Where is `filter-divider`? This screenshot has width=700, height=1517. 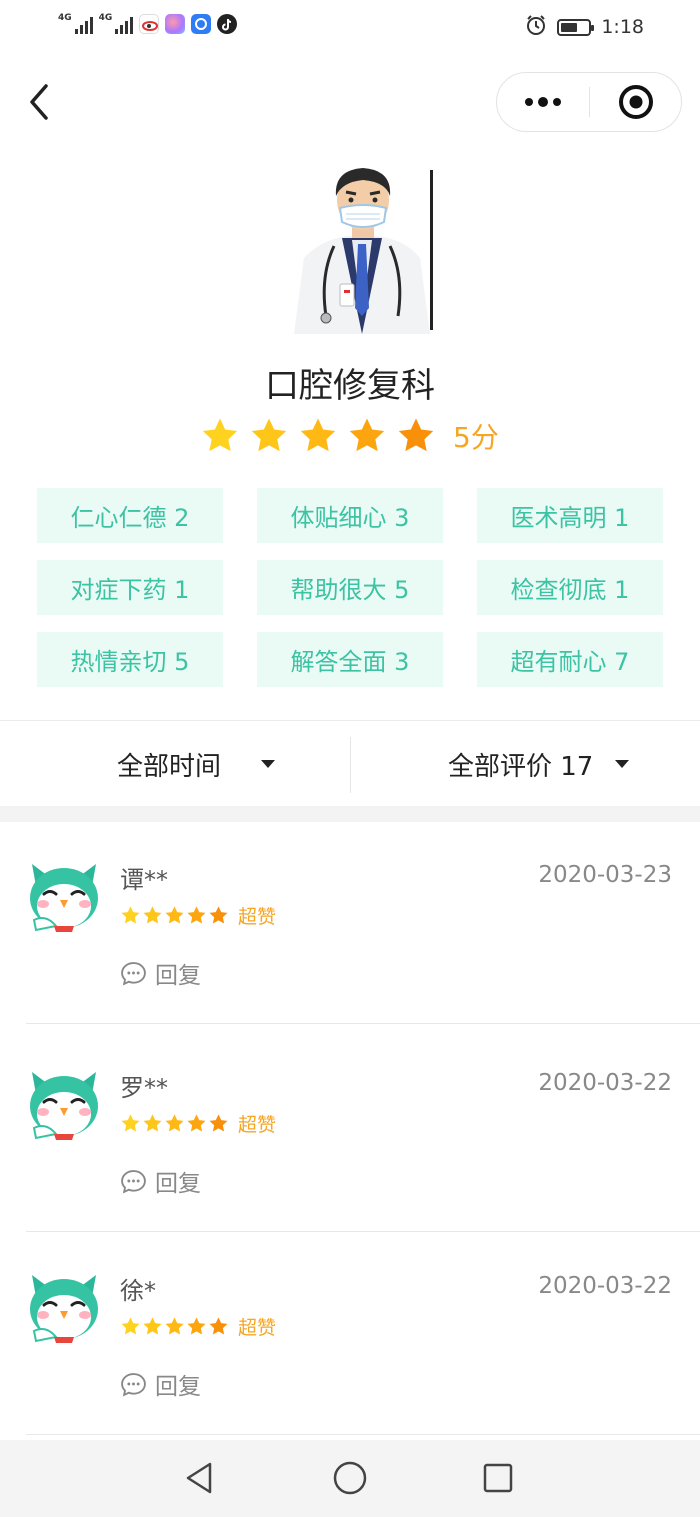 filter-divider is located at coordinates (350, 765).